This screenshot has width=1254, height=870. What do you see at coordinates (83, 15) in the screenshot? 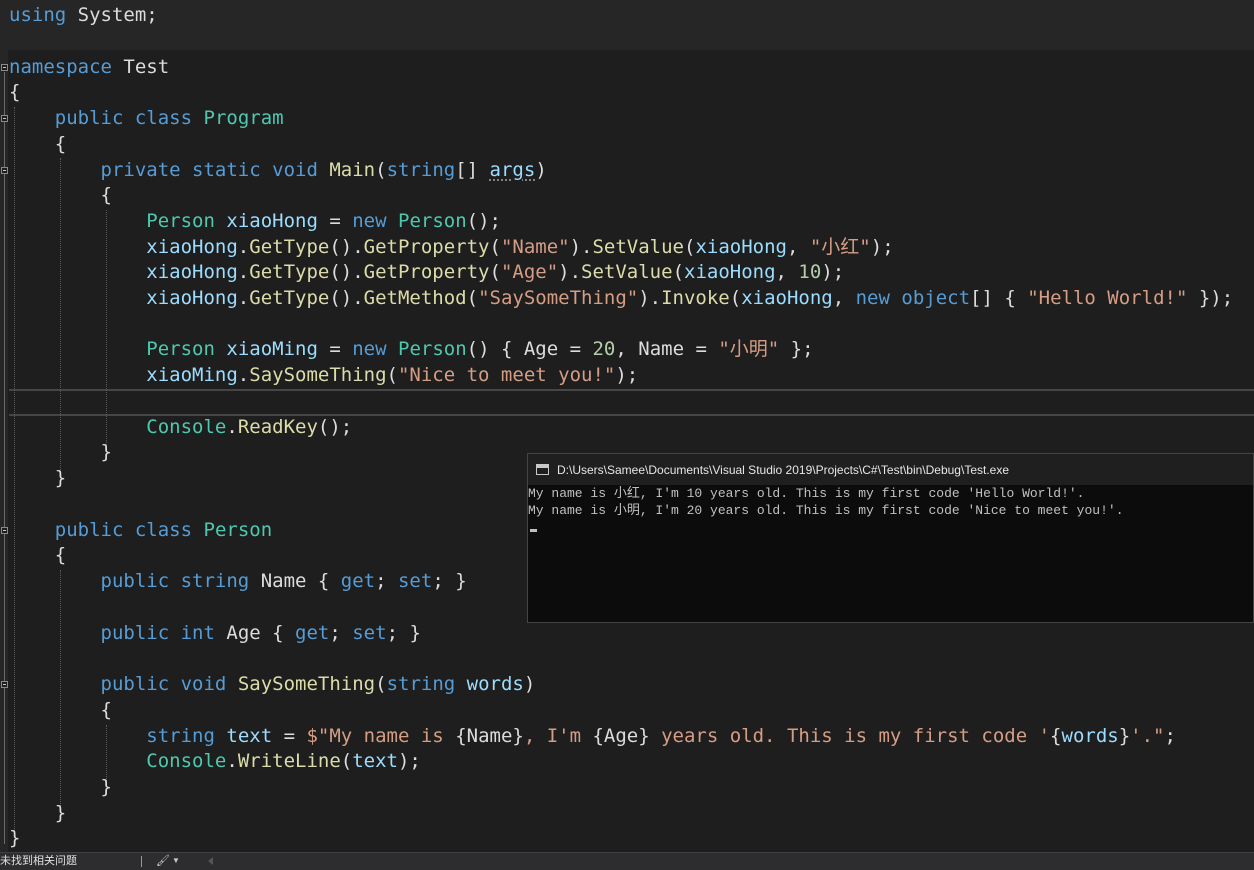
I see `code-line: using System;` at bounding box center [83, 15].